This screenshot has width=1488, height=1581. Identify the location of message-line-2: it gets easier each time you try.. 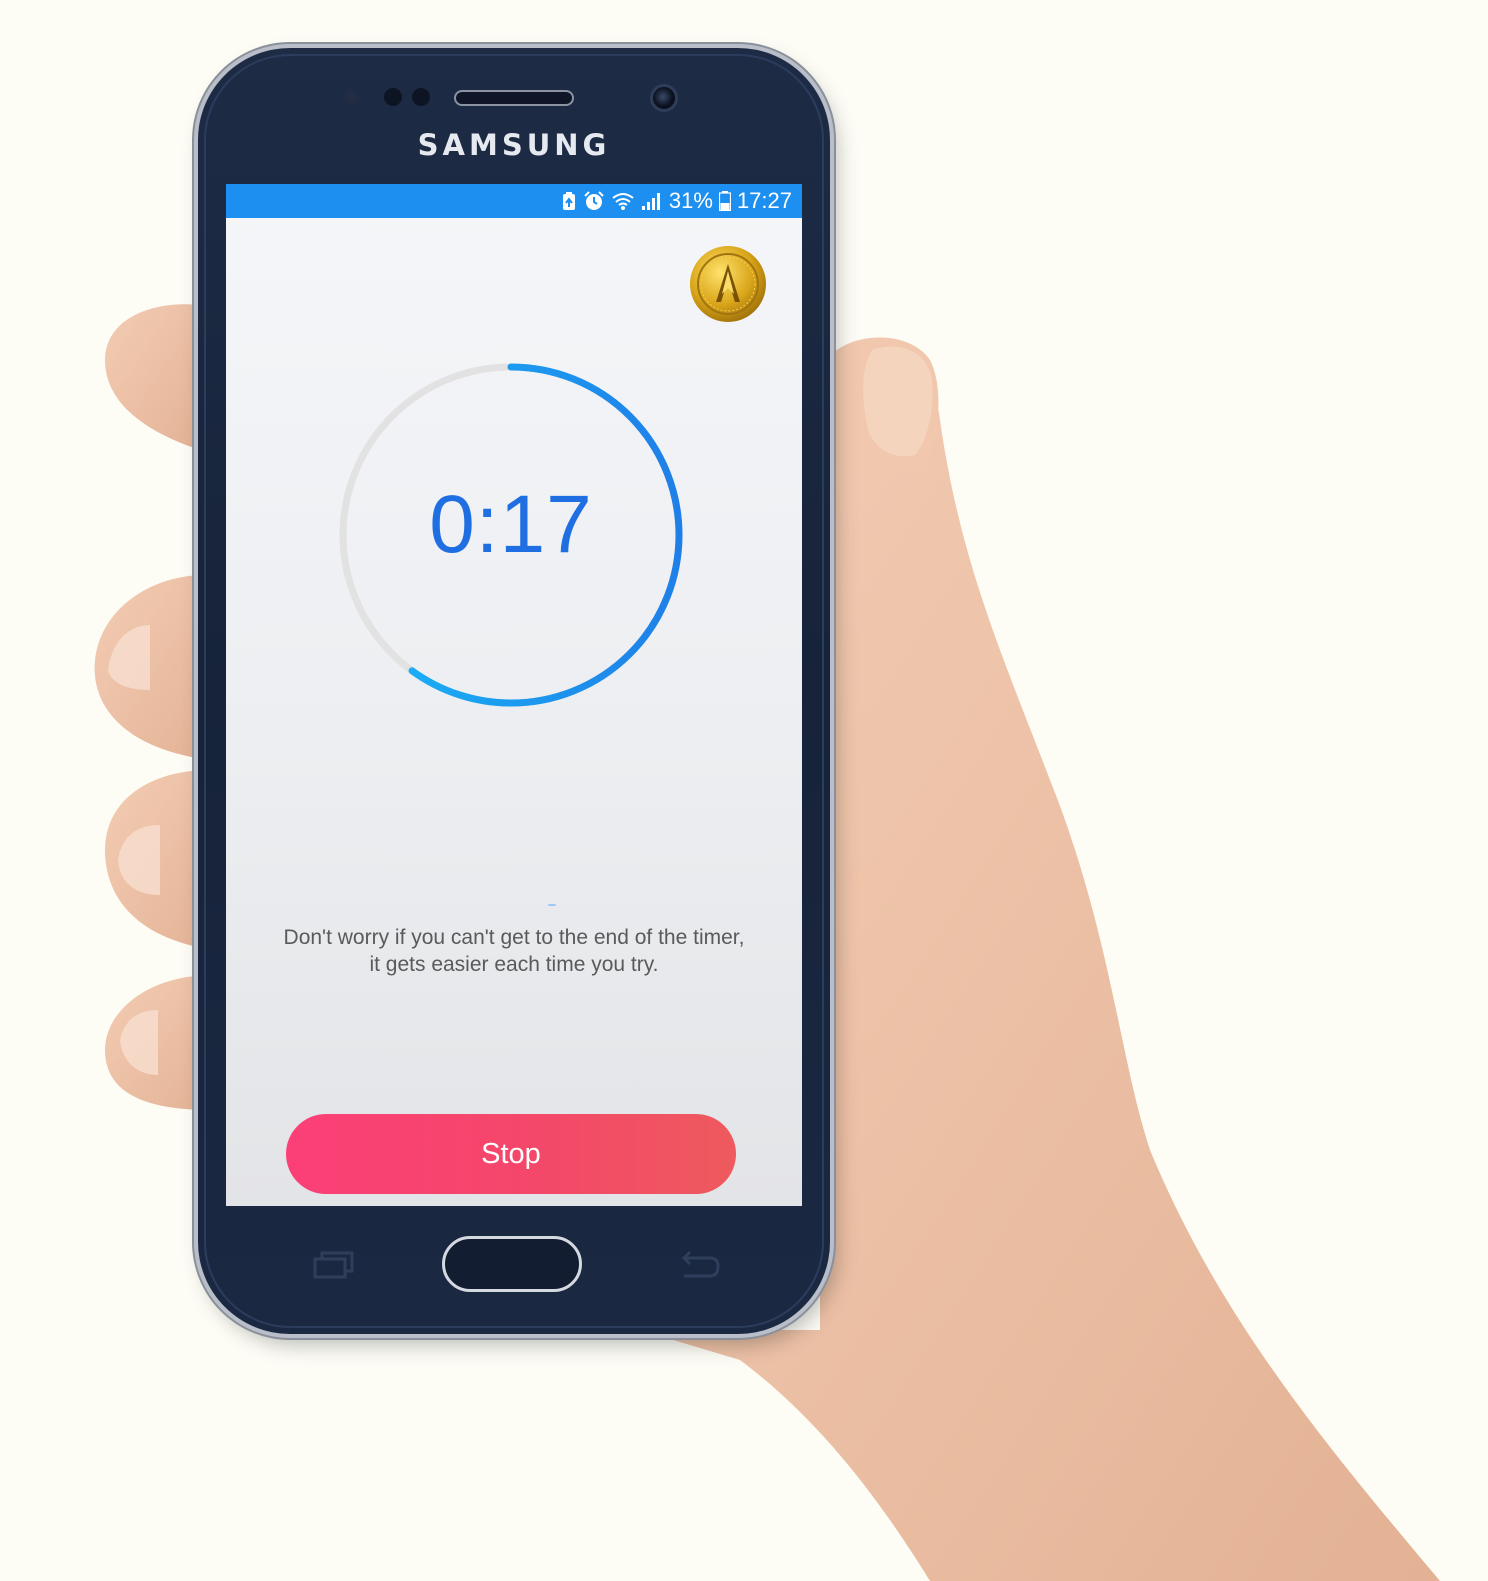
(514, 964).